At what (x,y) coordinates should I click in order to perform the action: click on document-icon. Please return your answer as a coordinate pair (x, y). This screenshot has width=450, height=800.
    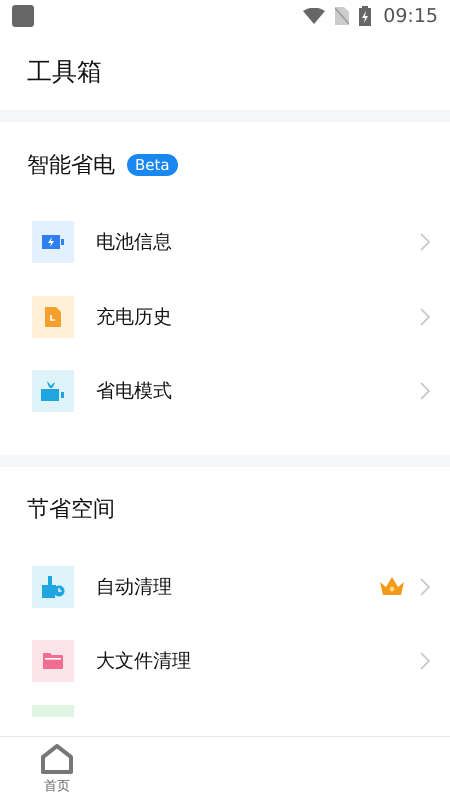
    Looking at the image, I should click on (53, 316).